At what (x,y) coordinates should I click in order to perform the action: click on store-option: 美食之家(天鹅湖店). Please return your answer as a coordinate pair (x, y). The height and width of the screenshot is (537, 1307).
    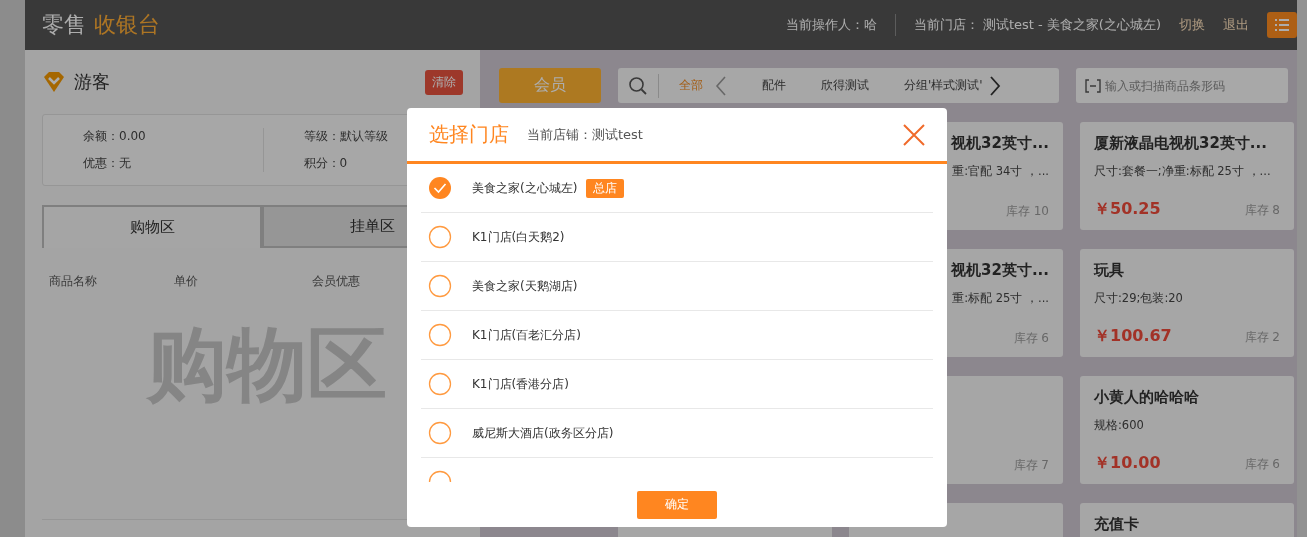
    Looking at the image, I should click on (677, 286).